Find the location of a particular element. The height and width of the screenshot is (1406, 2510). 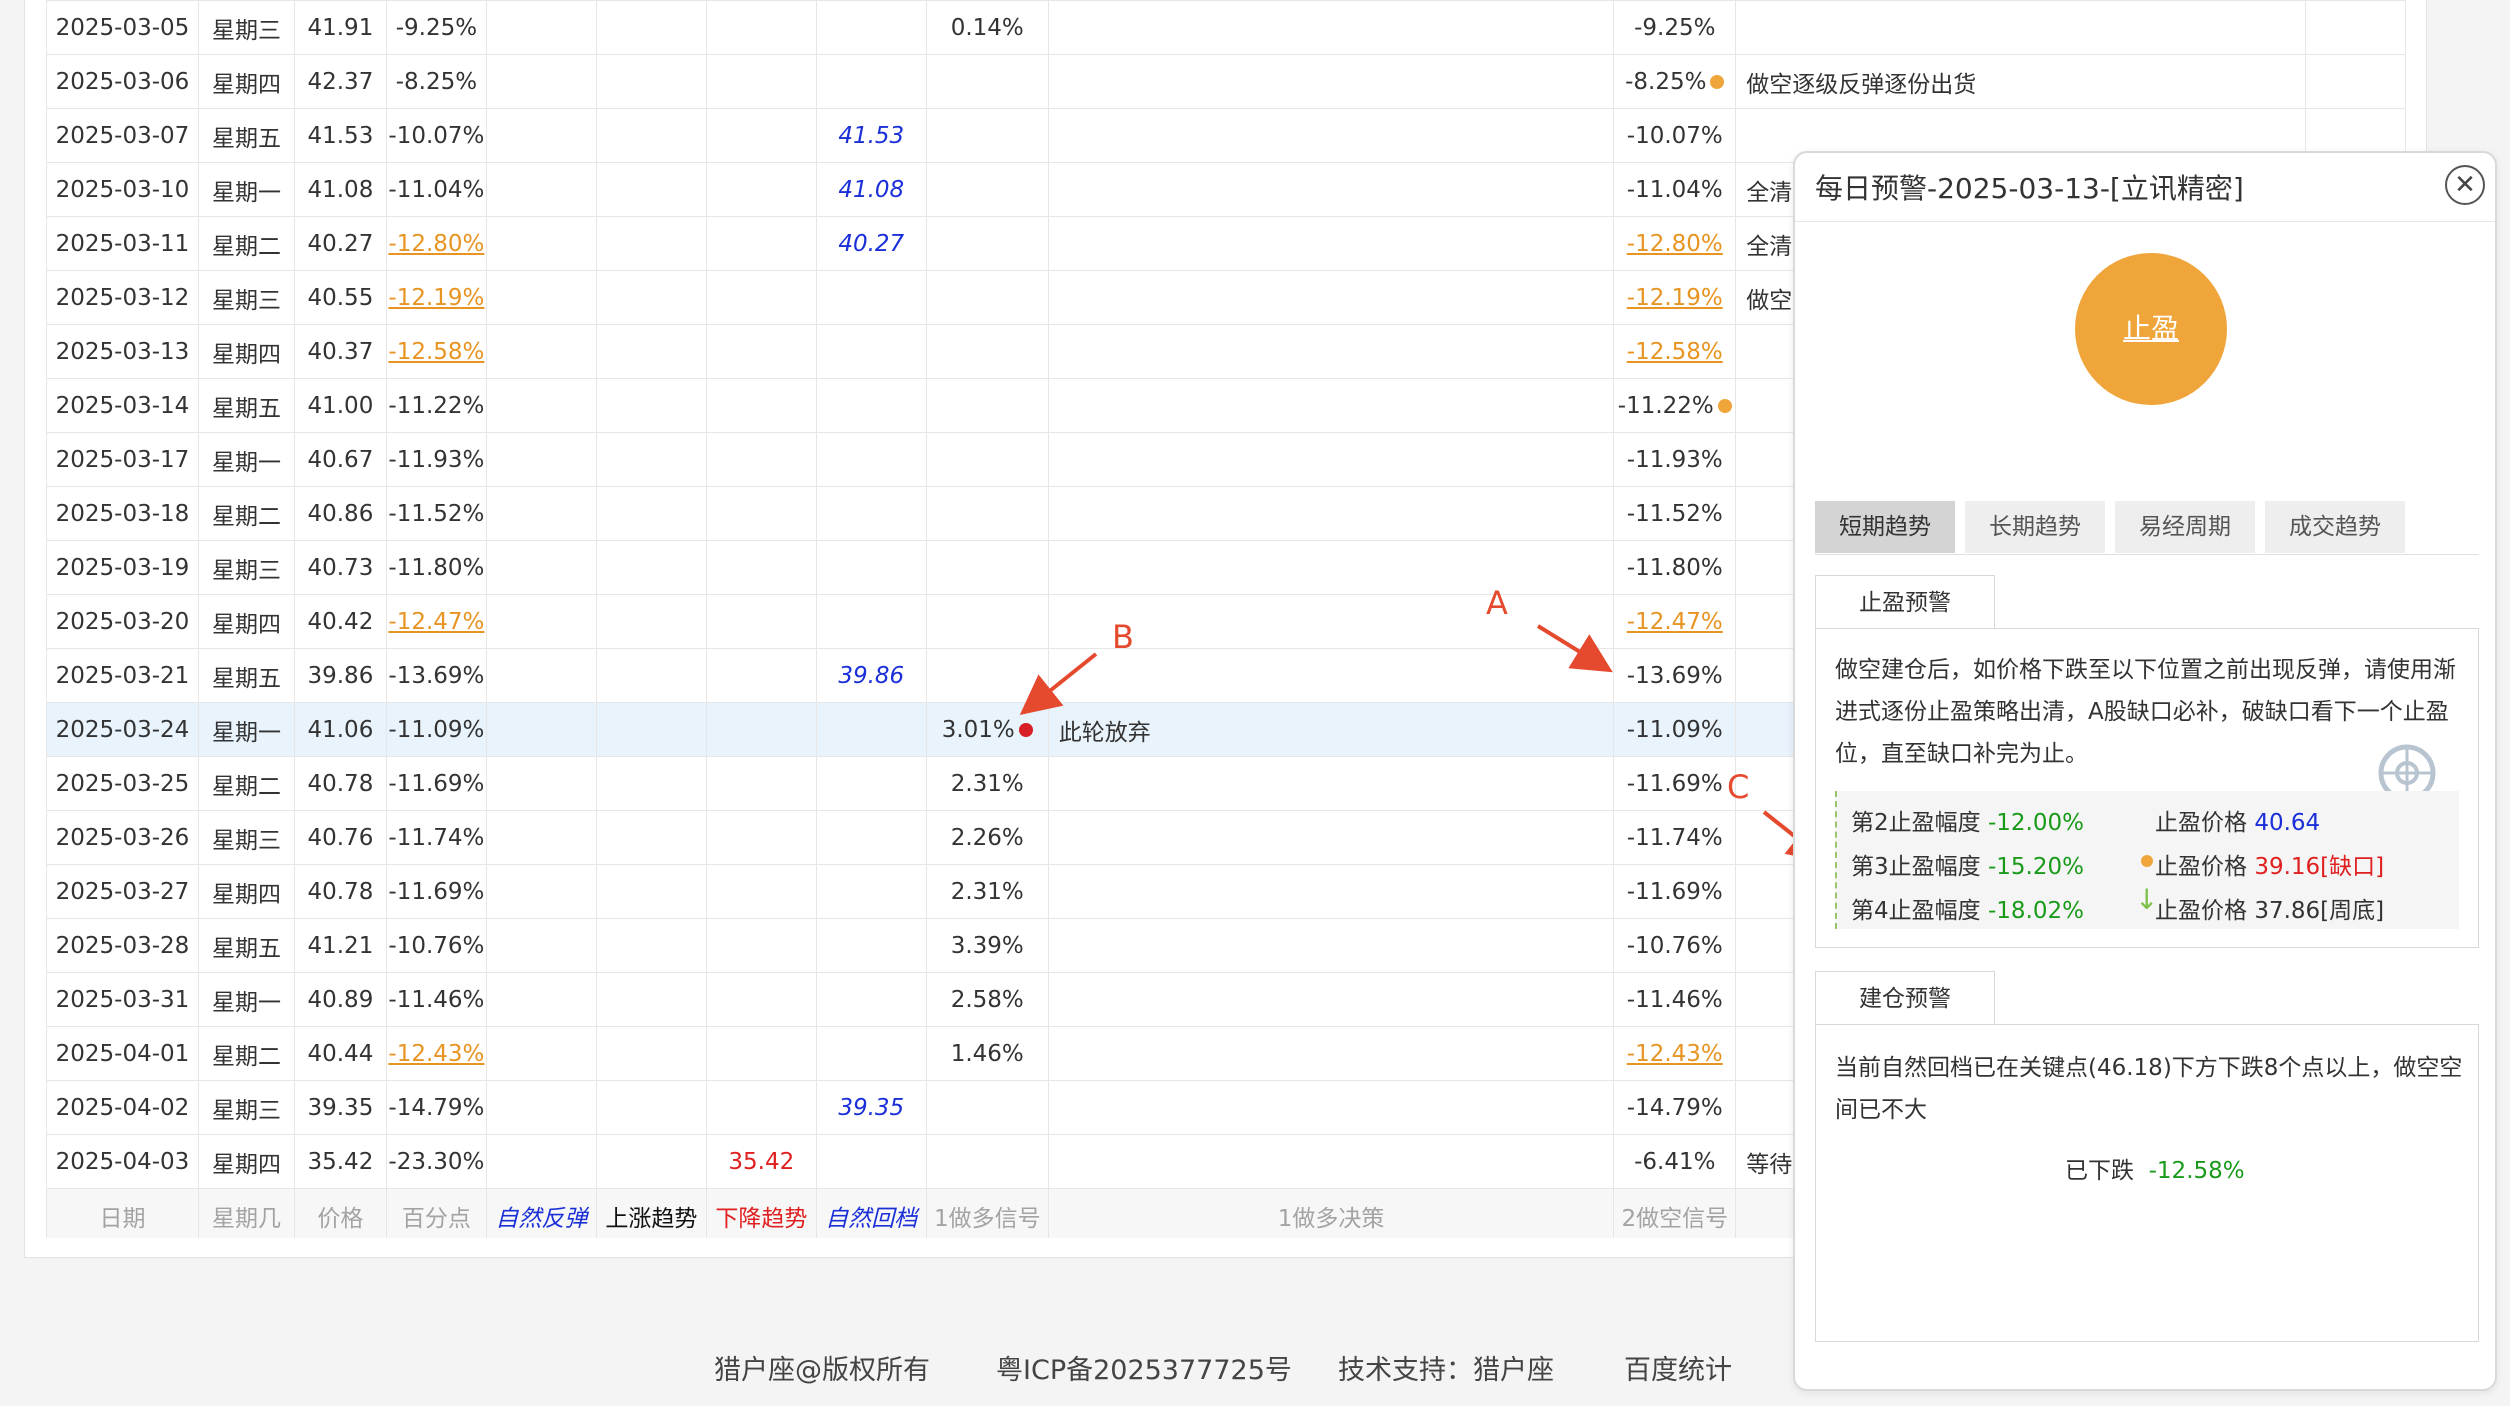

title-divider is located at coordinates (2145, 221).